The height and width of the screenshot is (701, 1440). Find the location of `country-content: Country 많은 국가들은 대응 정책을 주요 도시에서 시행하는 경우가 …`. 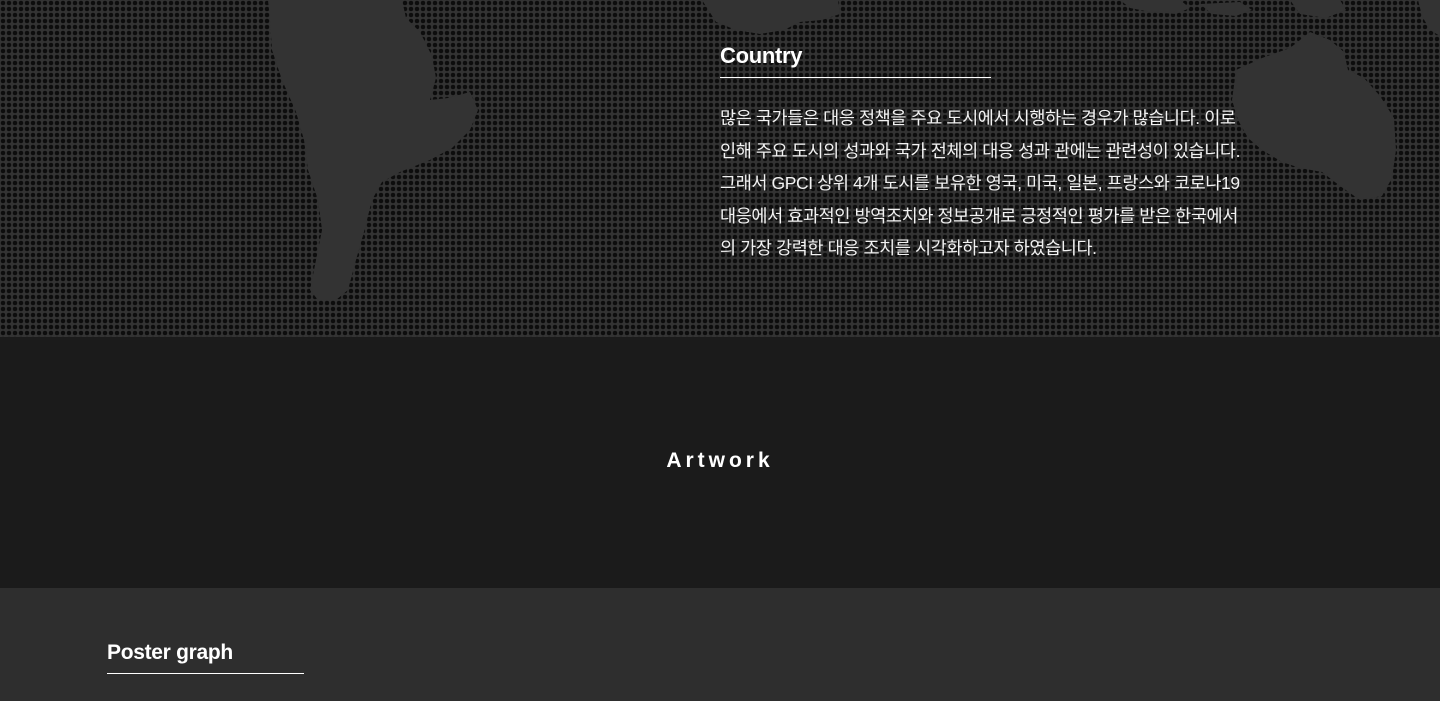

country-content: Country 많은 국가들은 대응 정책을 주요 도시에서 시행하는 경우가 … is located at coordinates (1030, 161).